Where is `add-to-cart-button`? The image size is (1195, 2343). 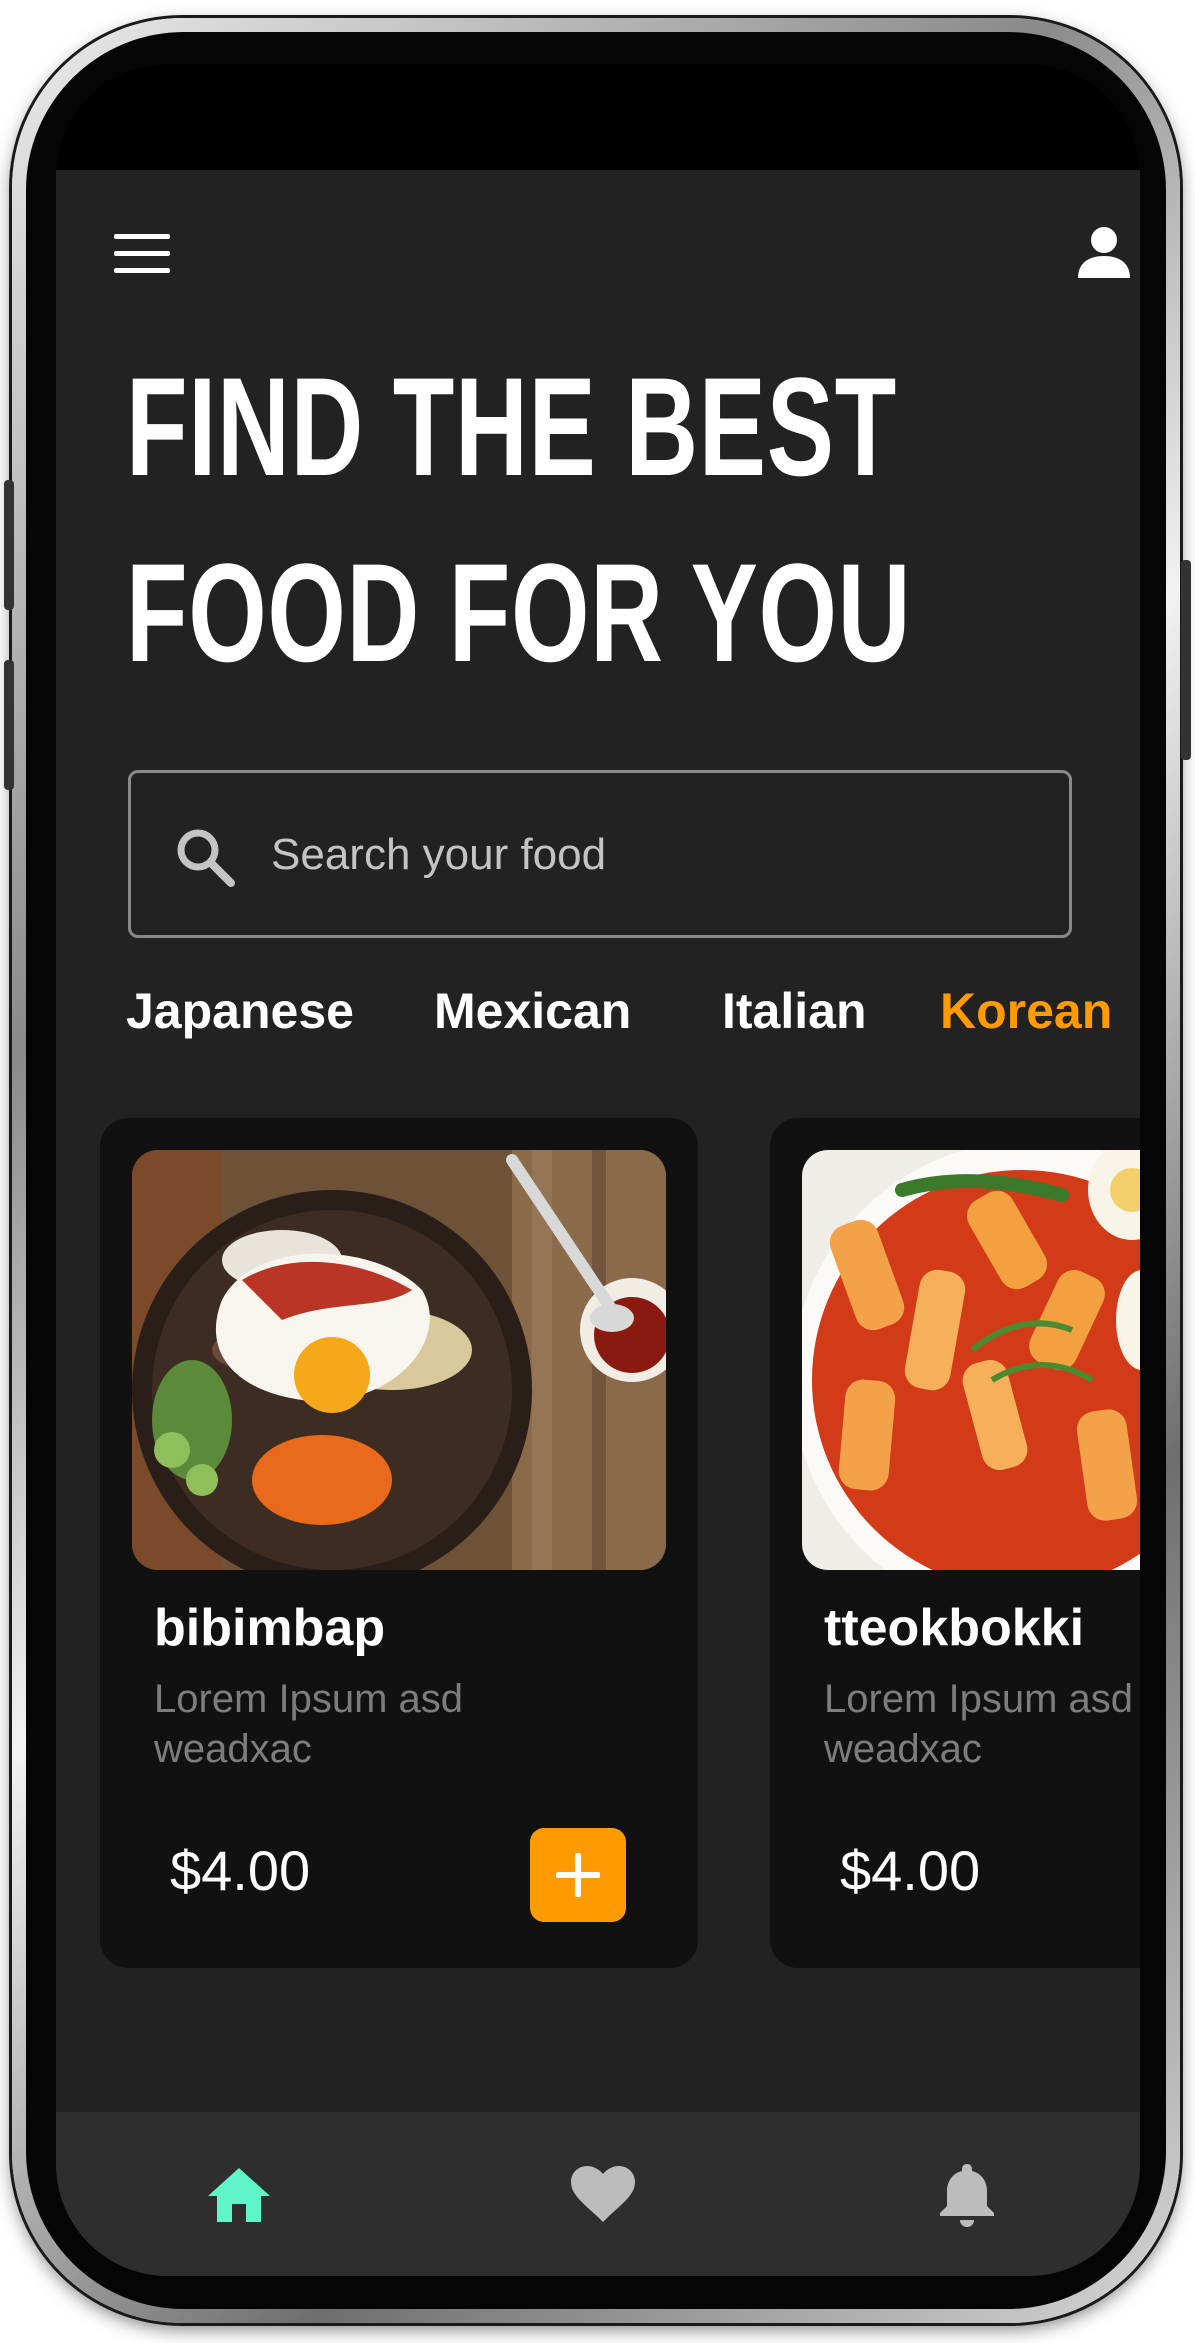 add-to-cart-button is located at coordinates (578, 1875).